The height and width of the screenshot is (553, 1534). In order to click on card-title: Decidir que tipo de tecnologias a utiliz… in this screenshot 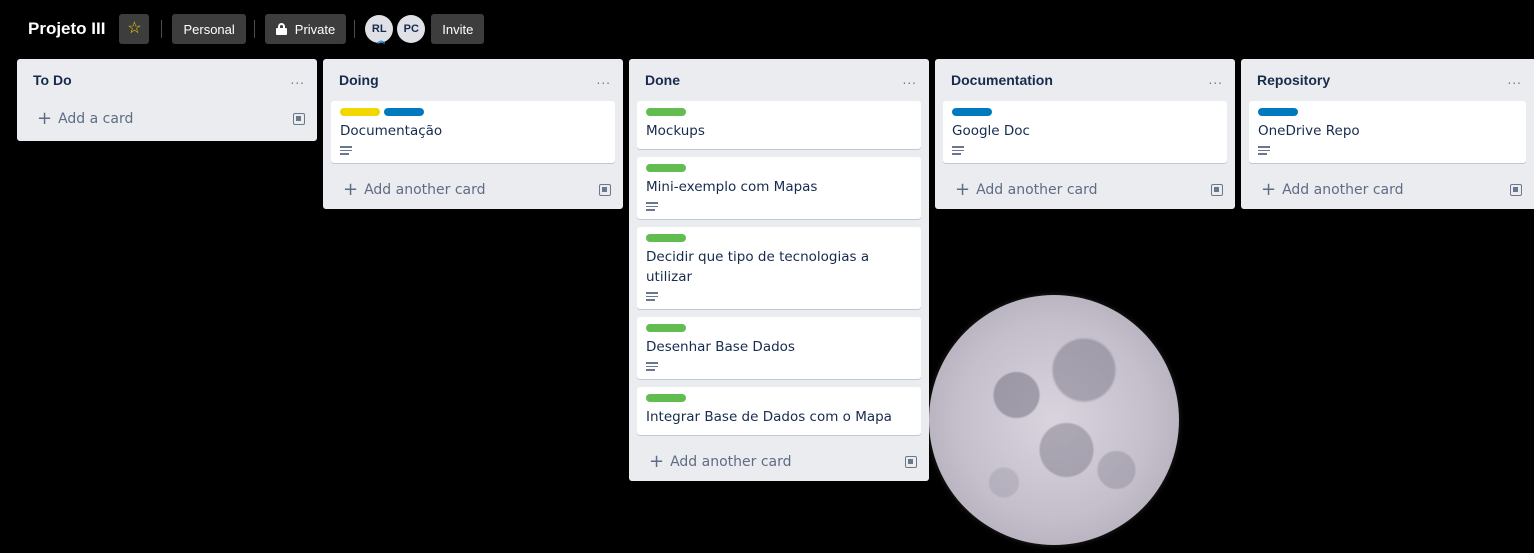, I will do `click(758, 267)`.